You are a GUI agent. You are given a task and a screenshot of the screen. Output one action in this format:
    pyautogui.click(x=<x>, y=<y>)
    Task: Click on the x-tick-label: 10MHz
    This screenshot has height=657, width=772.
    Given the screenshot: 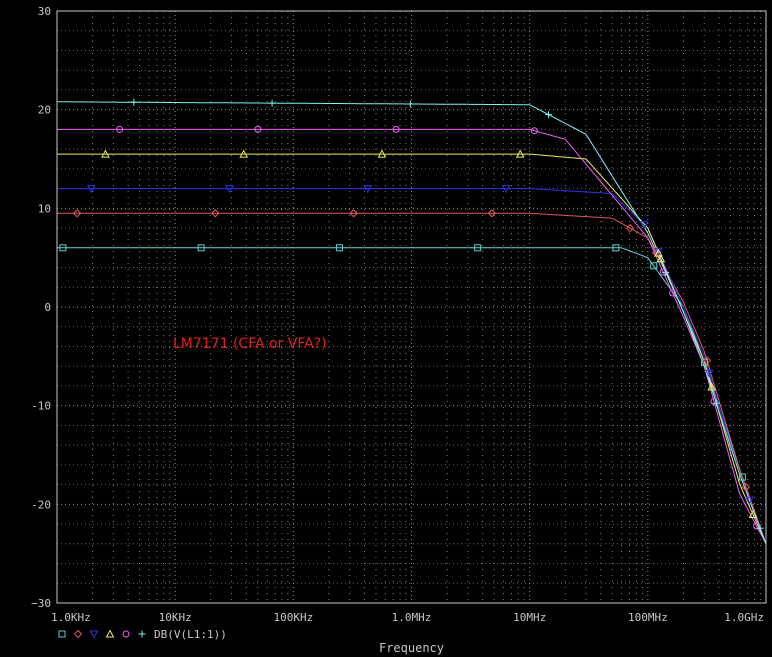 What is the action you would take?
    pyautogui.click(x=529, y=617)
    